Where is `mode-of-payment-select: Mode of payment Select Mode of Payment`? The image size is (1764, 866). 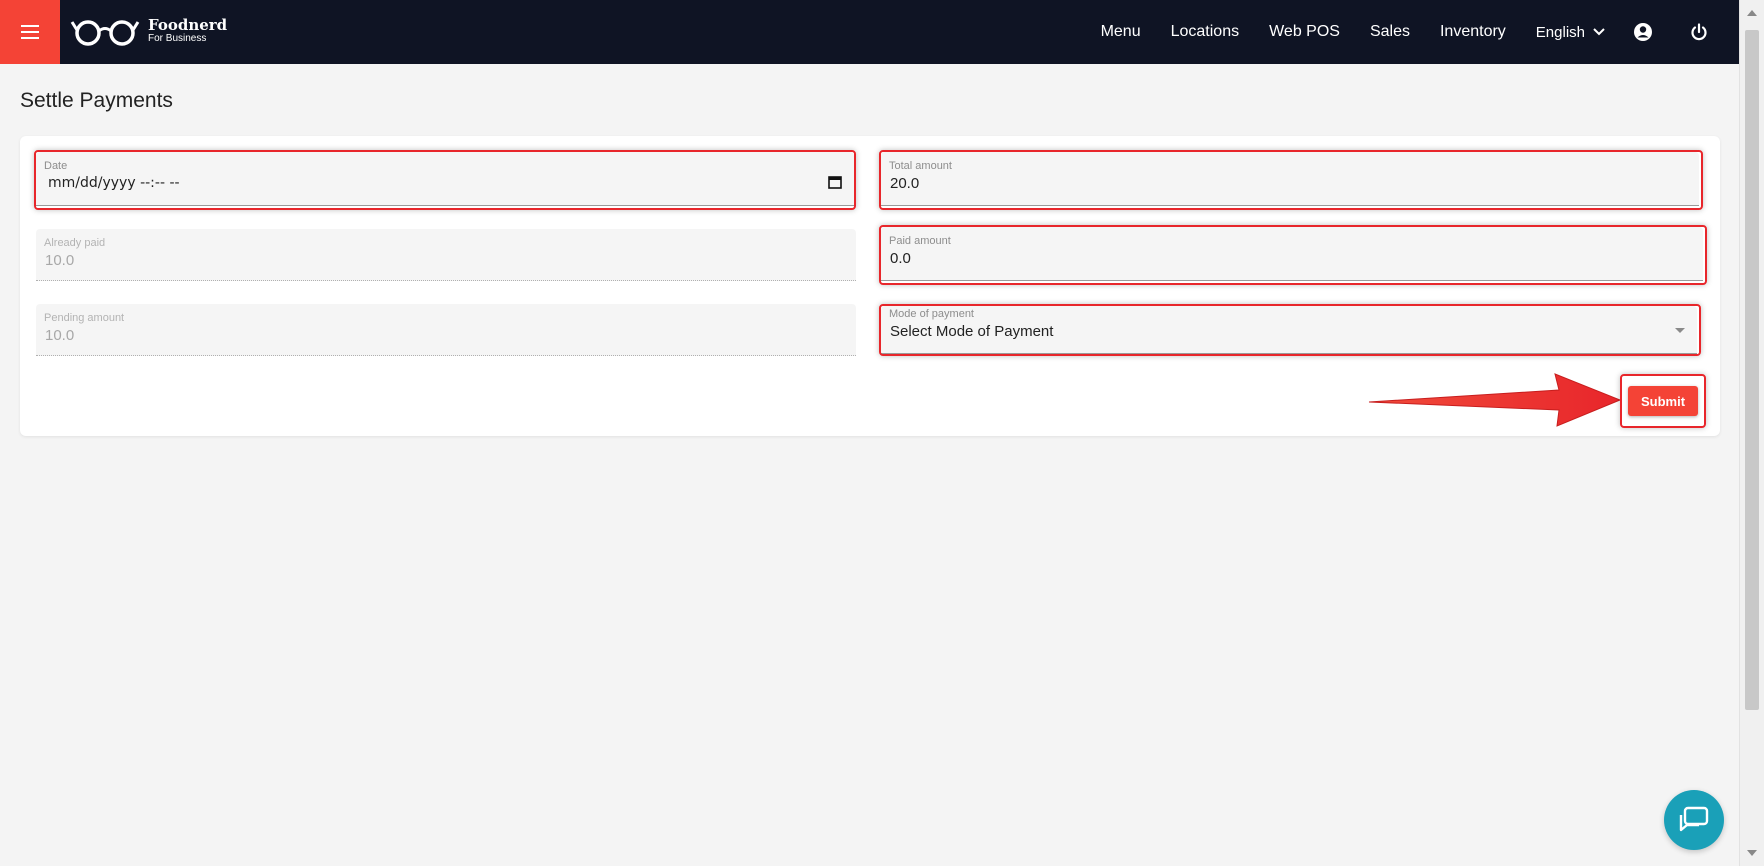 mode-of-payment-select: Mode of payment Select Mode of Payment is located at coordinates (1289, 330).